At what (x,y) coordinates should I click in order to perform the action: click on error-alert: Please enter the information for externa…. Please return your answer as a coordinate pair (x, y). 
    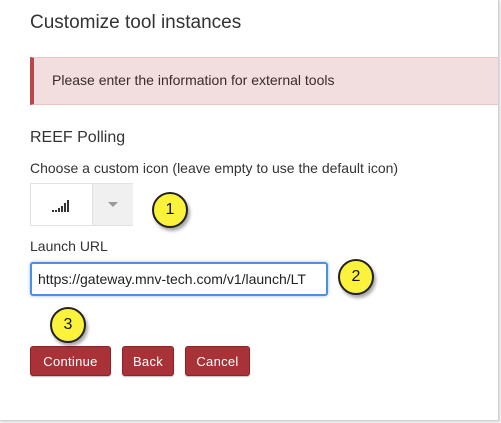
    Looking at the image, I should click on (264, 81).